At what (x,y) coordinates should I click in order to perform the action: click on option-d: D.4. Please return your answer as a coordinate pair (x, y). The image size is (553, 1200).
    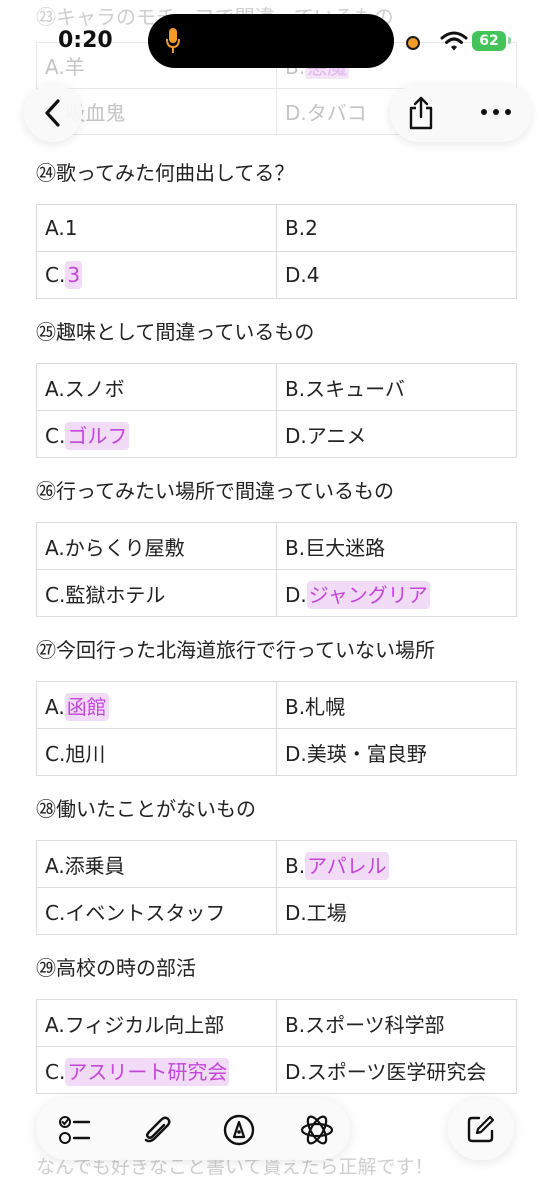
    Looking at the image, I should click on (396, 275).